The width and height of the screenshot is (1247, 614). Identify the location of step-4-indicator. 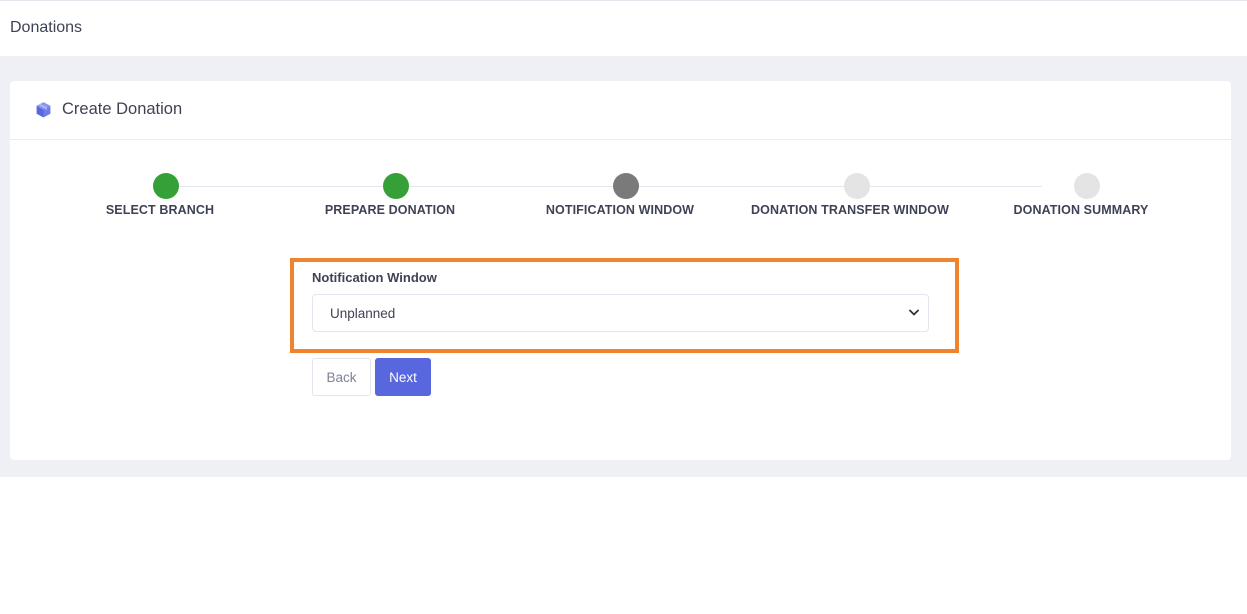
(857, 186).